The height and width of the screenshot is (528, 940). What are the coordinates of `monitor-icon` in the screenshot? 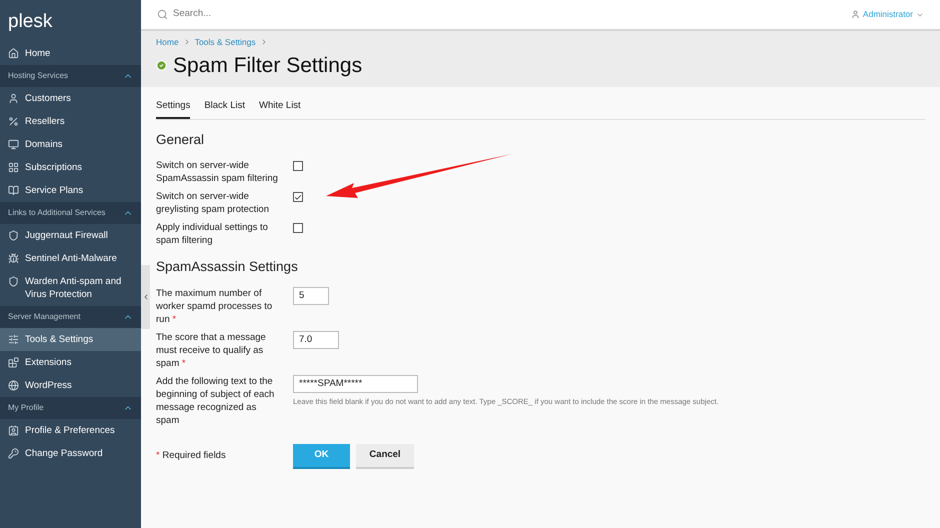 It's located at (13, 144).